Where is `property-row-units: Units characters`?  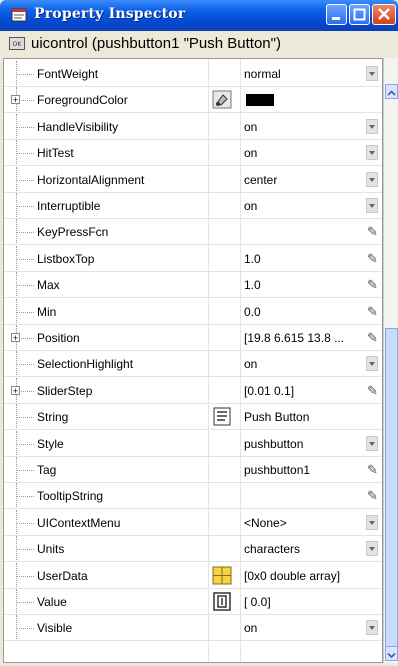 property-row-units: Units characters is located at coordinates (193, 549).